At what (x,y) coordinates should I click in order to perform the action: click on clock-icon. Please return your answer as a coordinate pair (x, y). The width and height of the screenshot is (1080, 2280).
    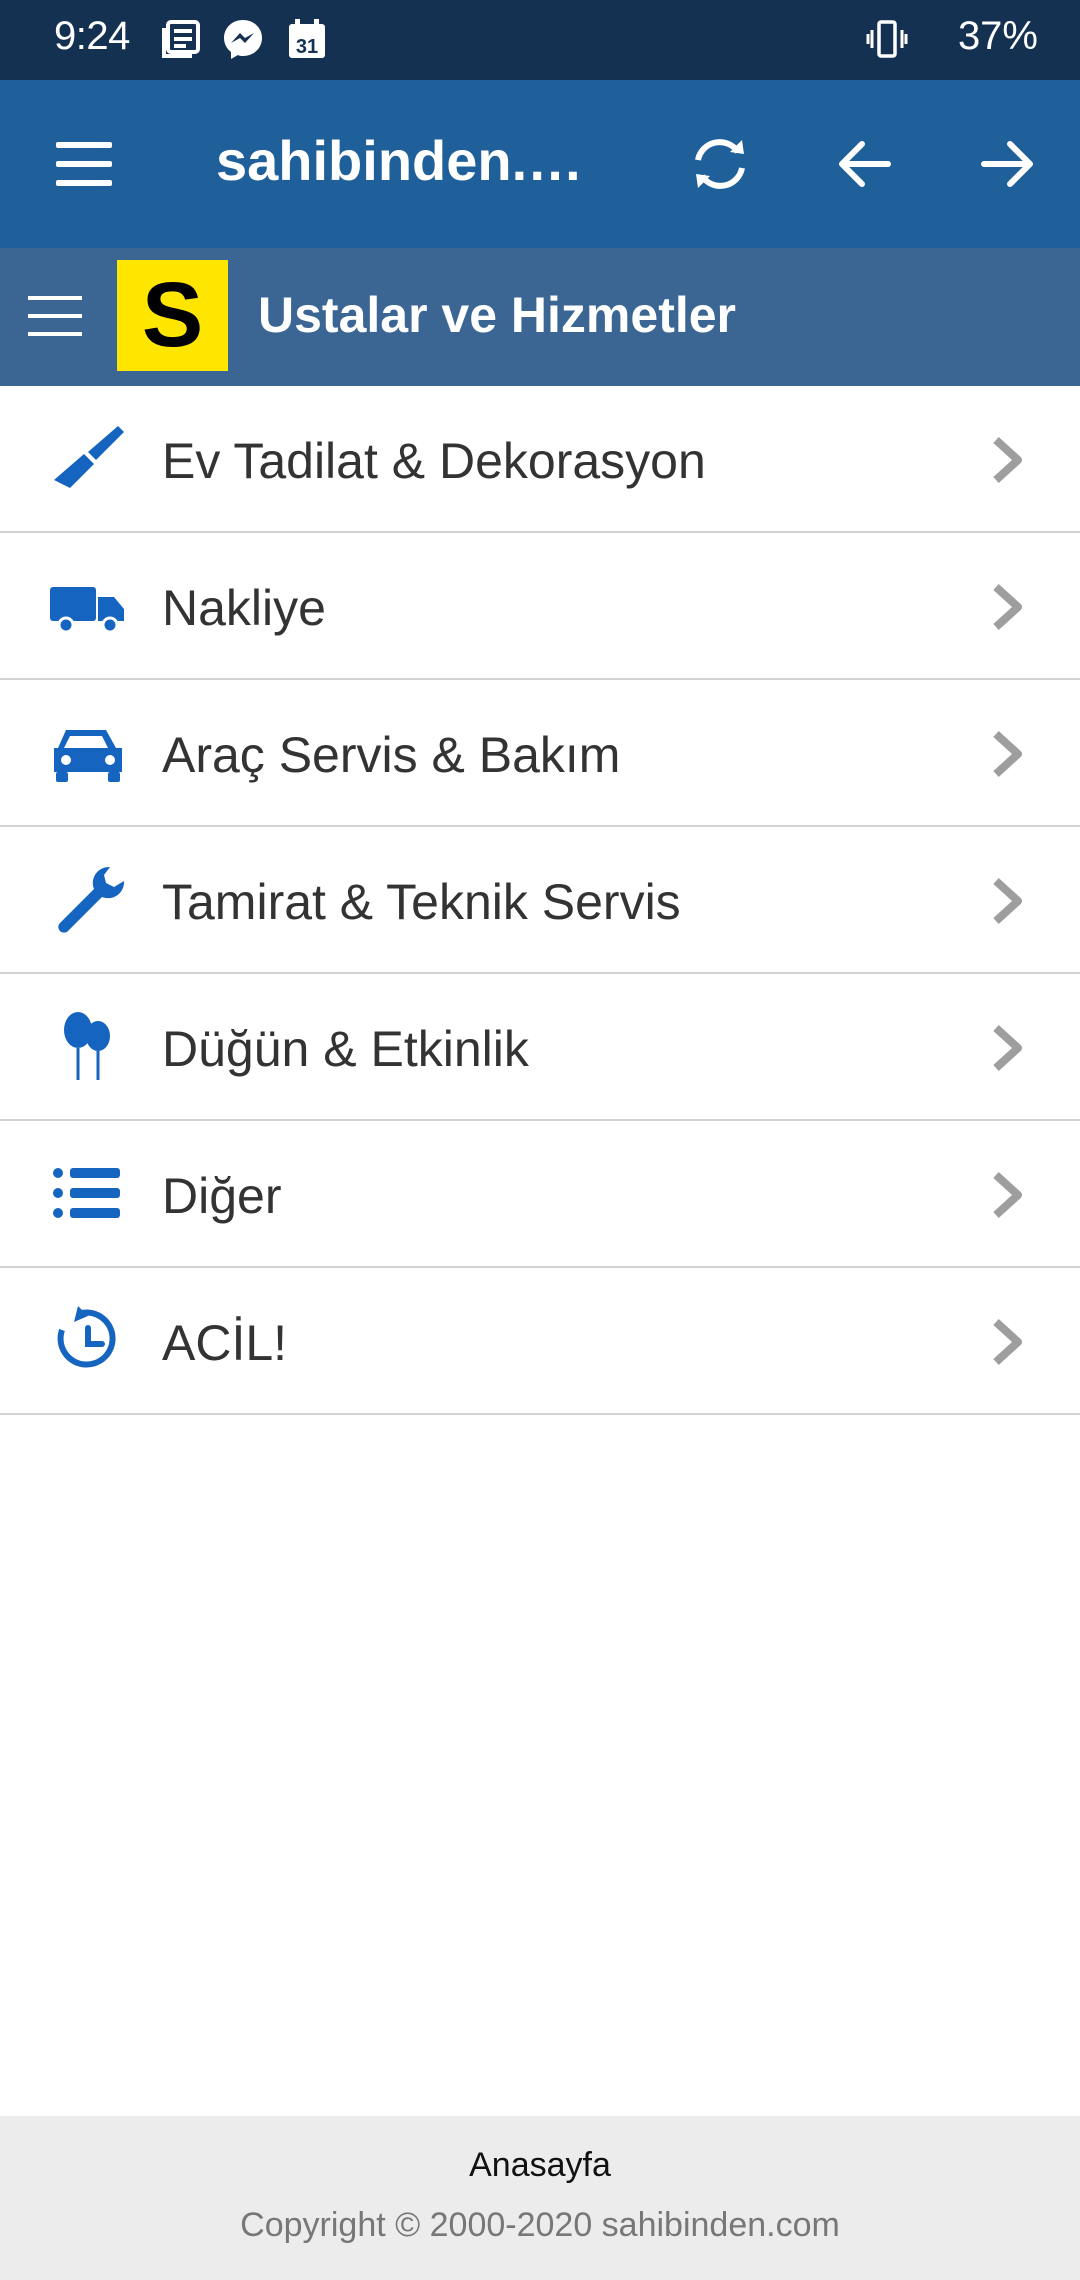
    Looking at the image, I should click on (86, 1337).